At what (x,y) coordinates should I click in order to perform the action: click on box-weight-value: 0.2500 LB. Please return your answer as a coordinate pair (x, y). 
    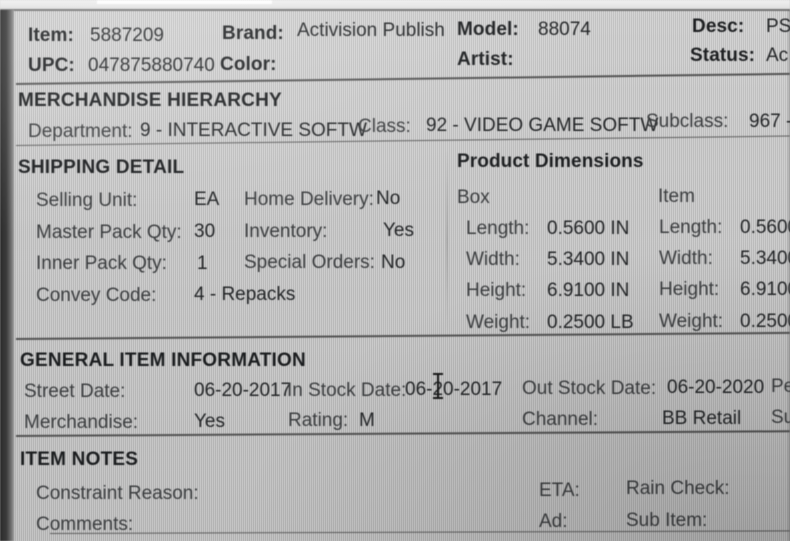
    Looking at the image, I should click on (590, 322).